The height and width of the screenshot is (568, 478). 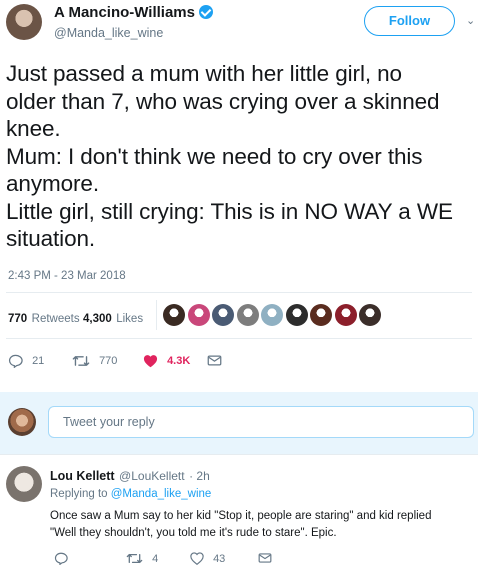 I want to click on reply-header: Lou Kellett @LouKellett · 2h, so click(x=130, y=476).